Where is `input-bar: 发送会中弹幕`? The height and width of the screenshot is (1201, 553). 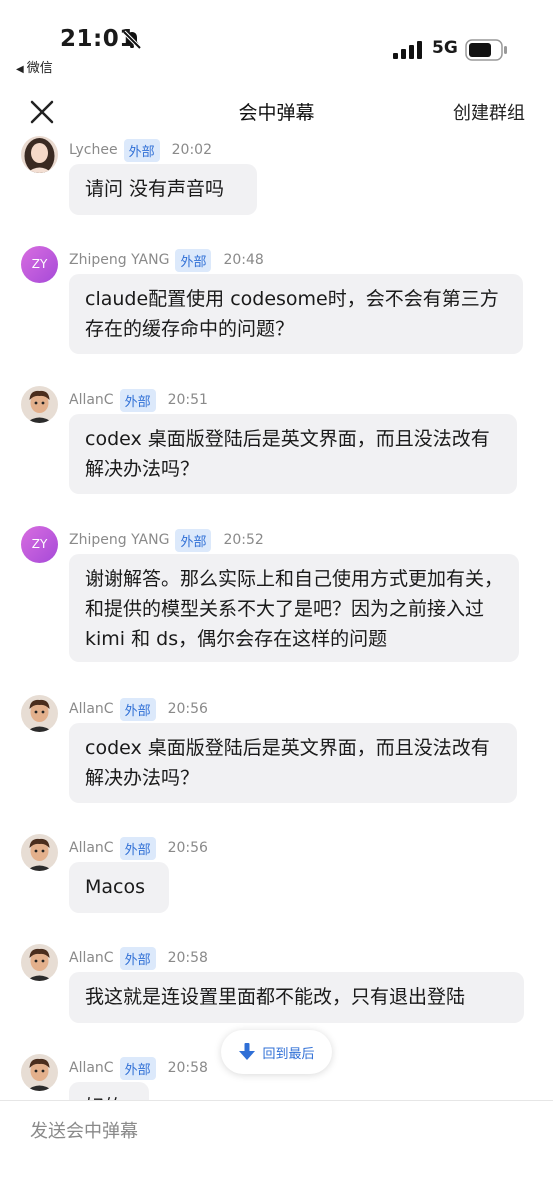 input-bar: 发送会中弹幕 is located at coordinates (276, 1150).